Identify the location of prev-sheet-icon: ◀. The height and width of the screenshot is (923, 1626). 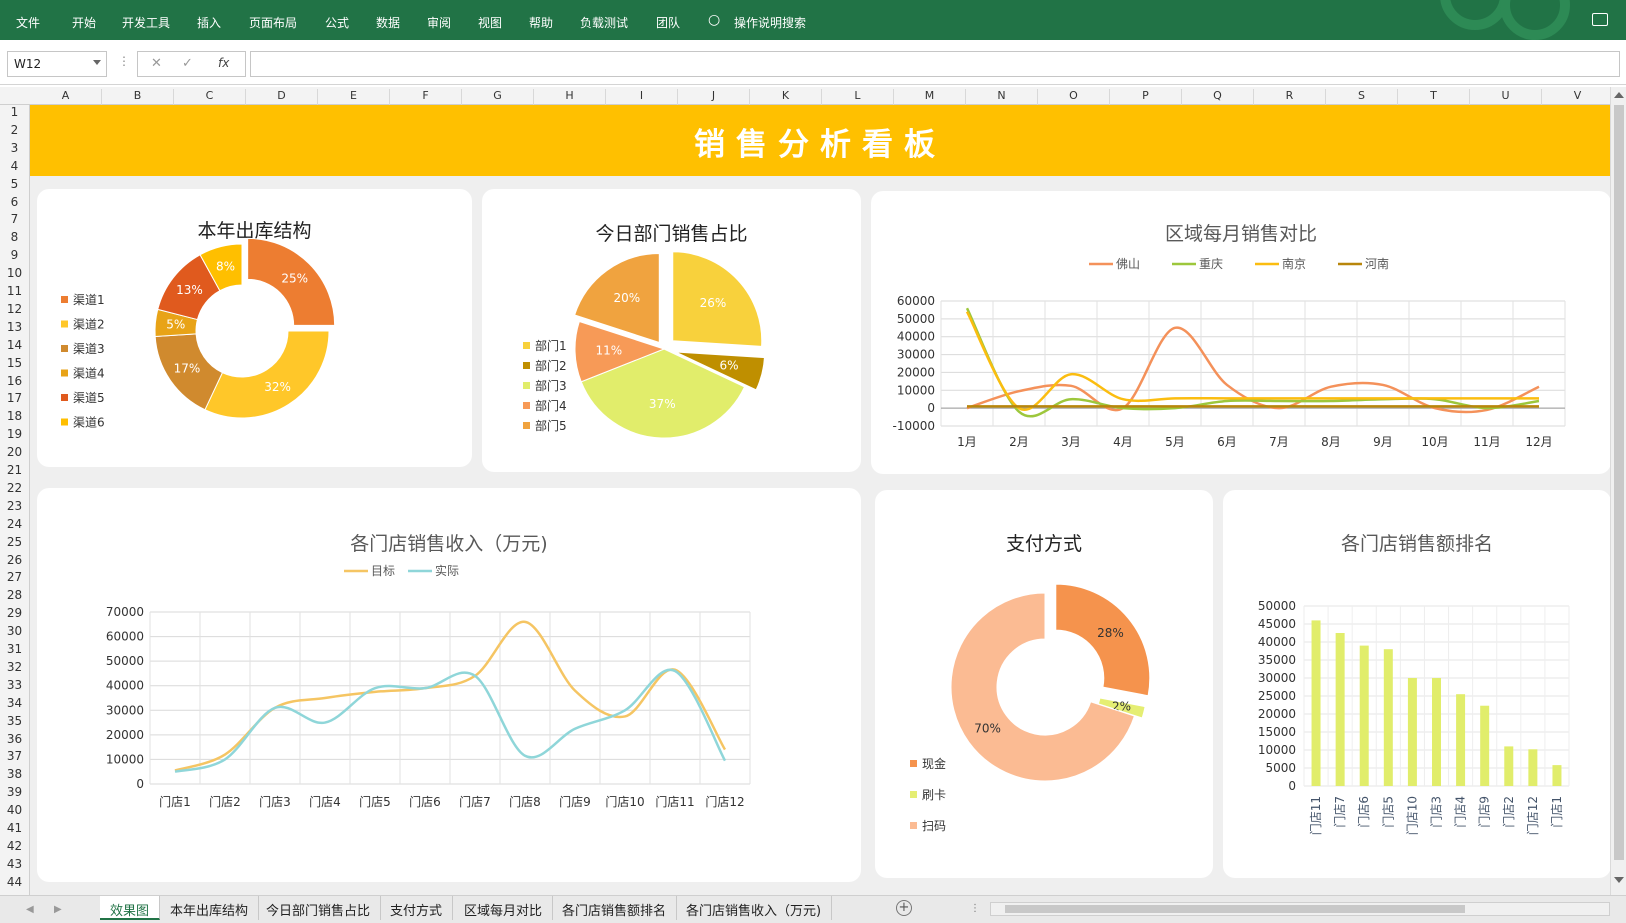
(30, 909).